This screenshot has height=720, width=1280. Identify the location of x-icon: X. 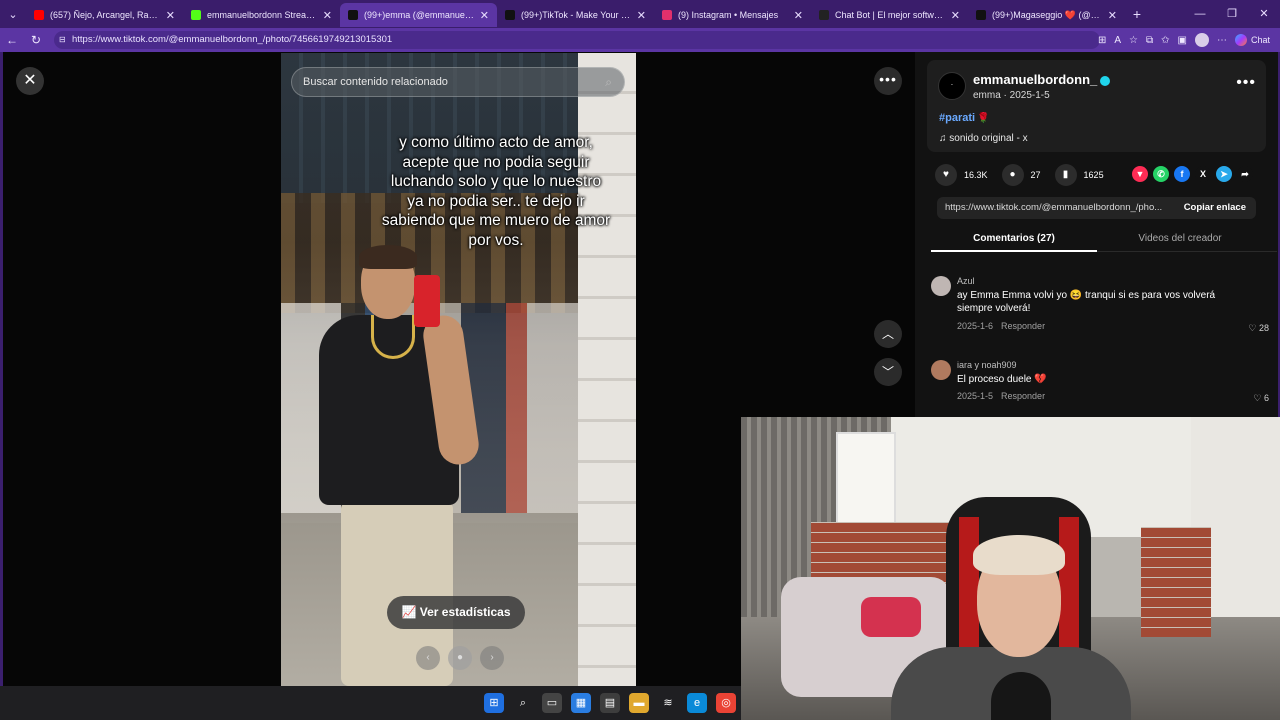
(1203, 174).